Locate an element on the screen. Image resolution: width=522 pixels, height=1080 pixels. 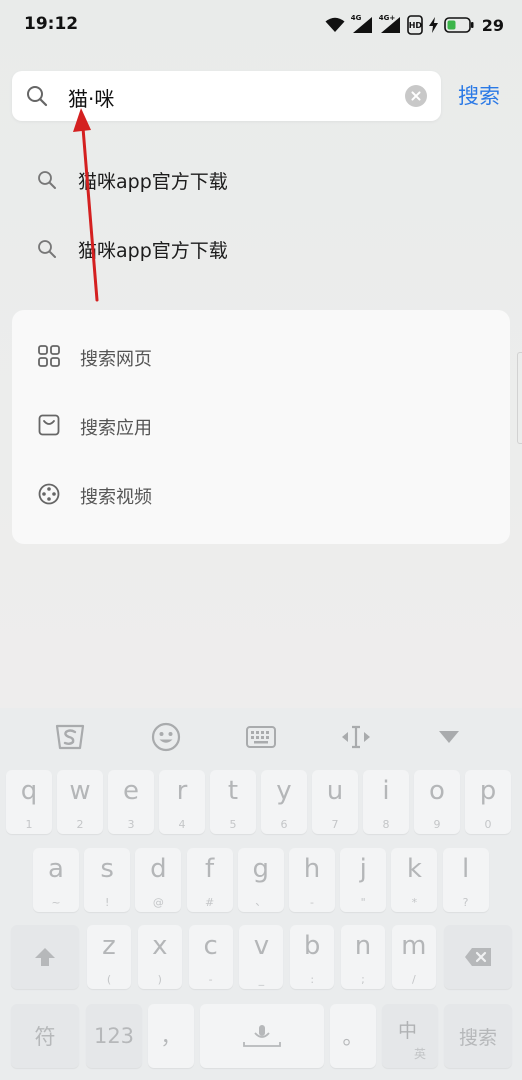
key-k: k * is located at coordinates (414, 880).